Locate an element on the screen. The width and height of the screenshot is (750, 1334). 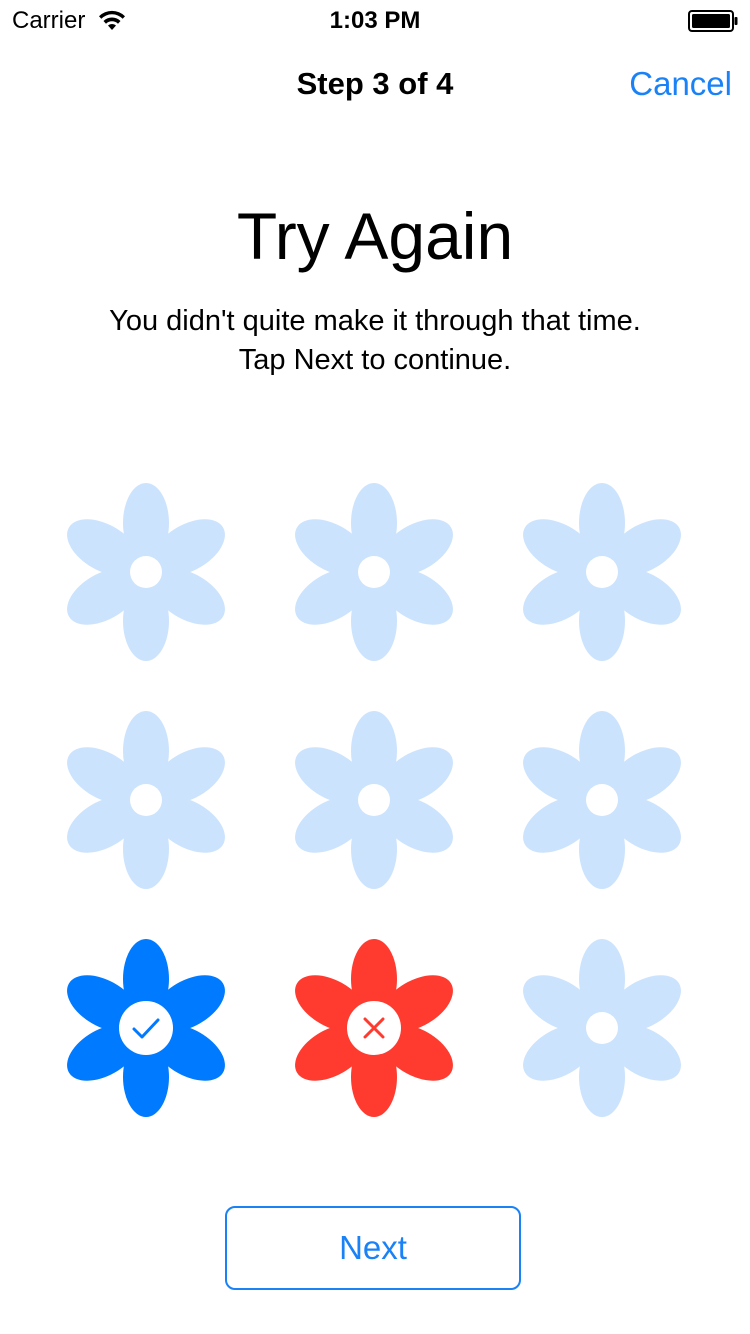
status-bar: Carrier 1:03 PM is located at coordinates (375, 20).